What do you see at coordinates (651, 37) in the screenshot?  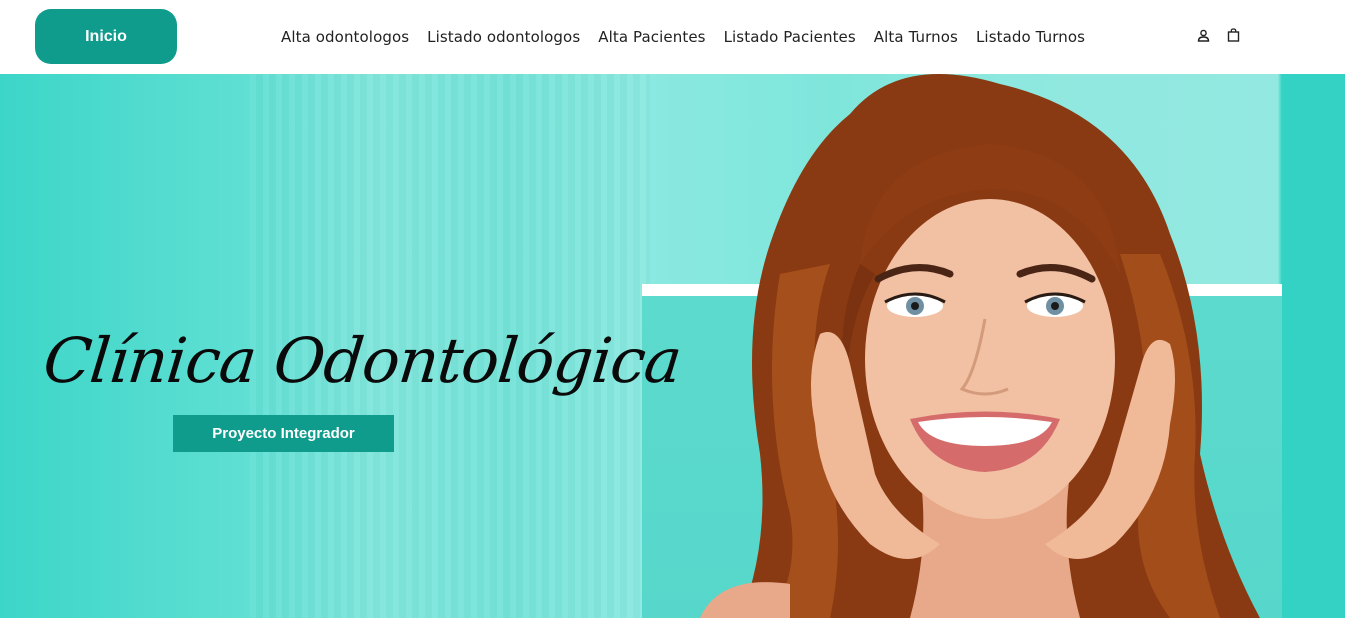 I see `nav-alta-pacientes: Alta Pacientes` at bounding box center [651, 37].